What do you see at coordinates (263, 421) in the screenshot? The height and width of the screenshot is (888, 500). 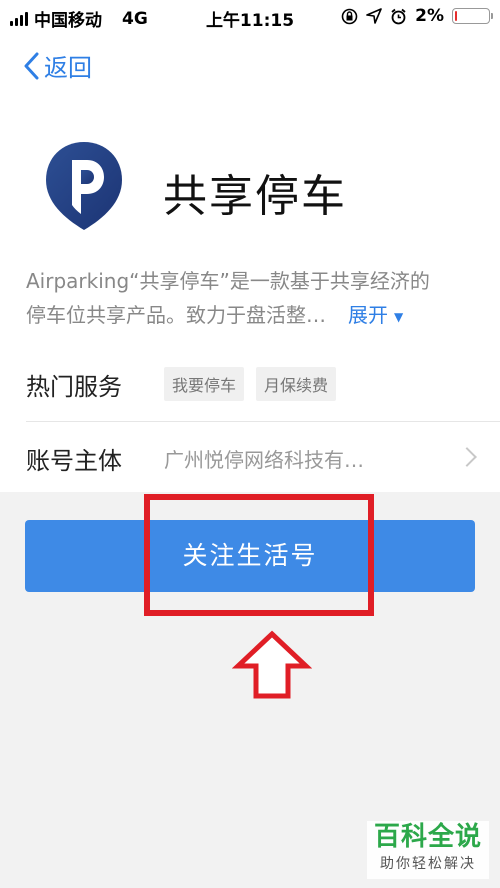 I see `row-divider` at bounding box center [263, 421].